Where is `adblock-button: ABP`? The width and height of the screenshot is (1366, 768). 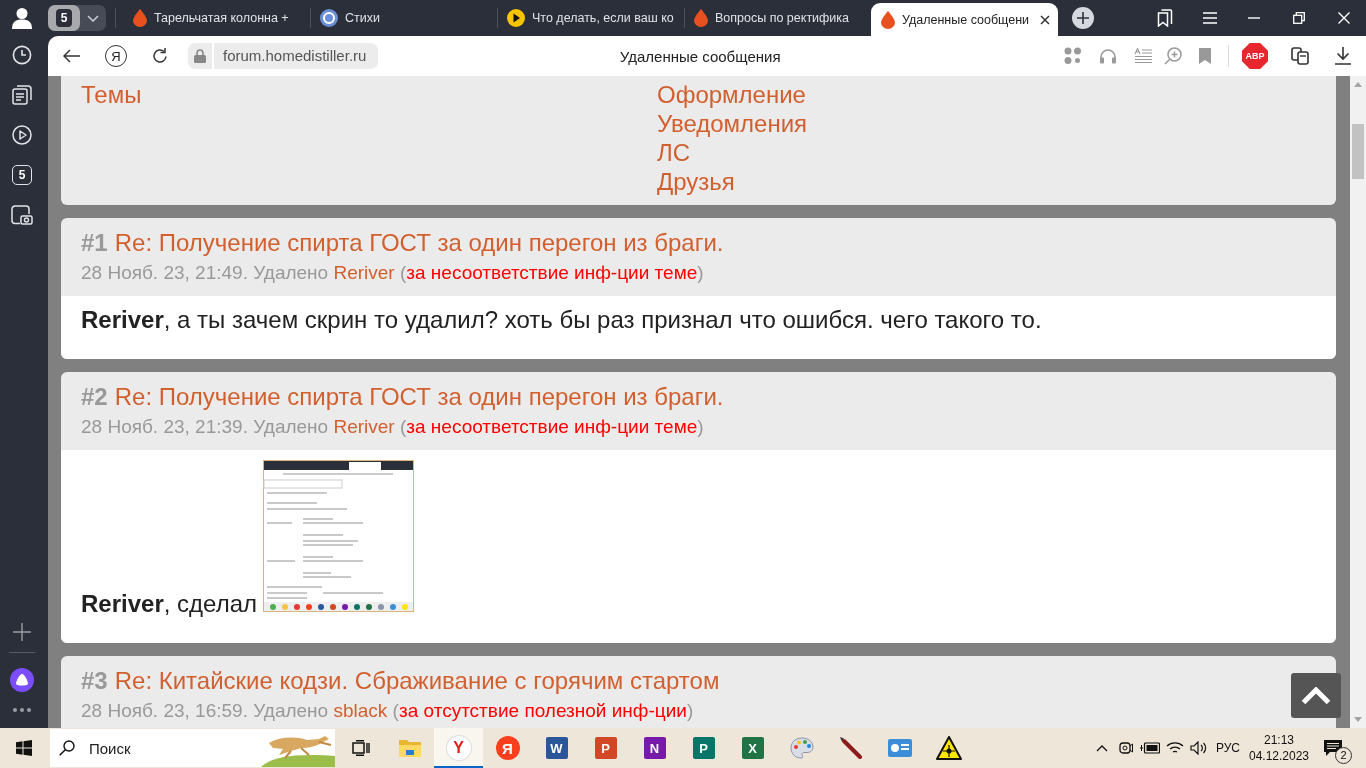
adblock-button: ABP is located at coordinates (1255, 56).